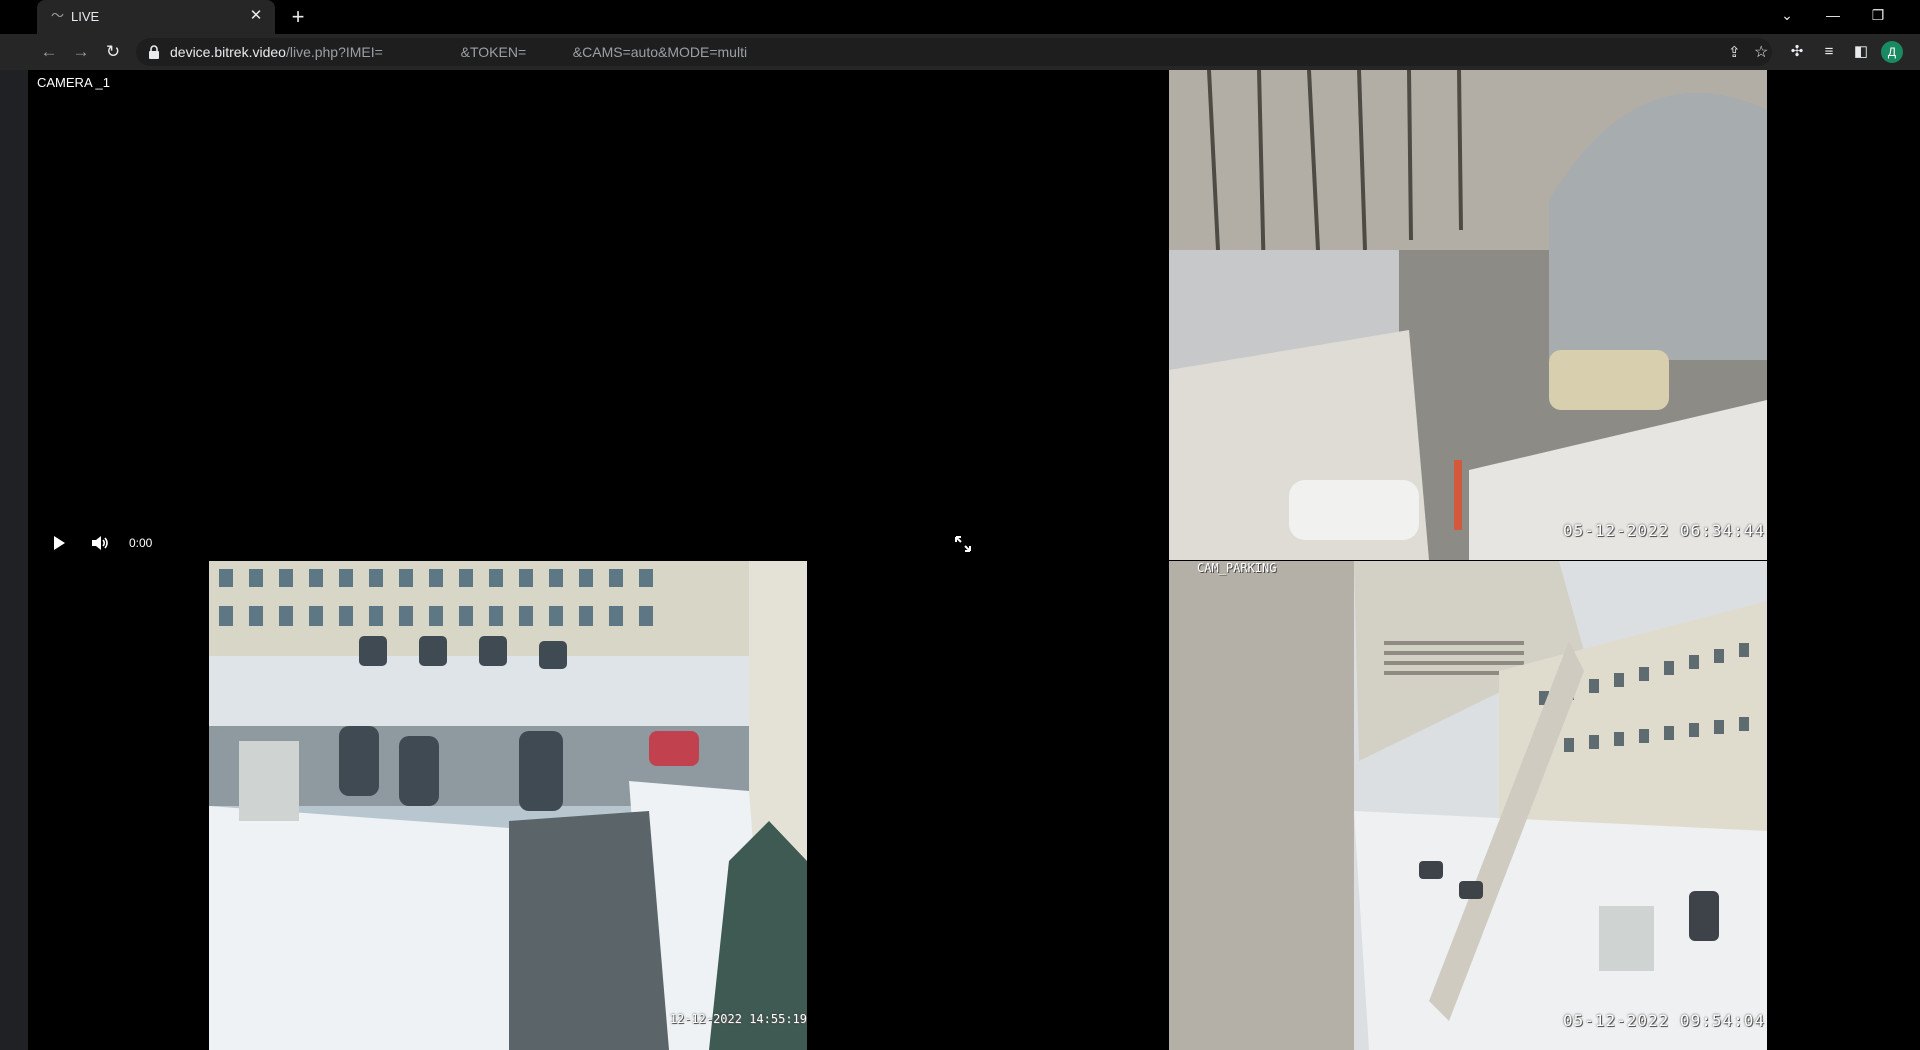 Image resolution: width=1920 pixels, height=1050 pixels. Describe the element at coordinates (156, 17) in the screenshot. I see `tab-live: 〜 LIVE ✕` at that location.